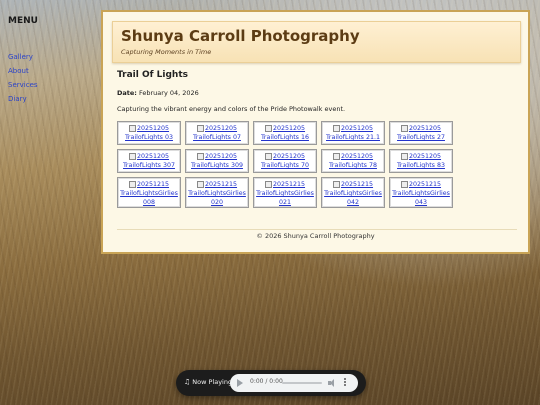  What do you see at coordinates (149, 137) in the screenshot?
I see `thumbnail-title: TrailofLights 03` at bounding box center [149, 137].